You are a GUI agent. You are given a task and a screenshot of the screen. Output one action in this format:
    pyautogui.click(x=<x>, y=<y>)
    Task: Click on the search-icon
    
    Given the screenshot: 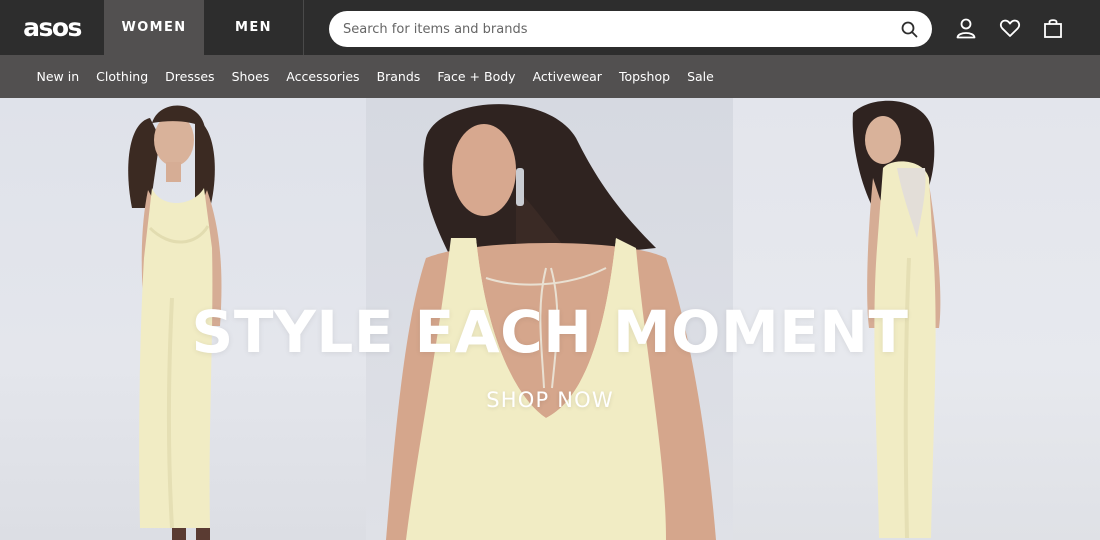 What is the action you would take?
    pyautogui.click(x=909, y=29)
    